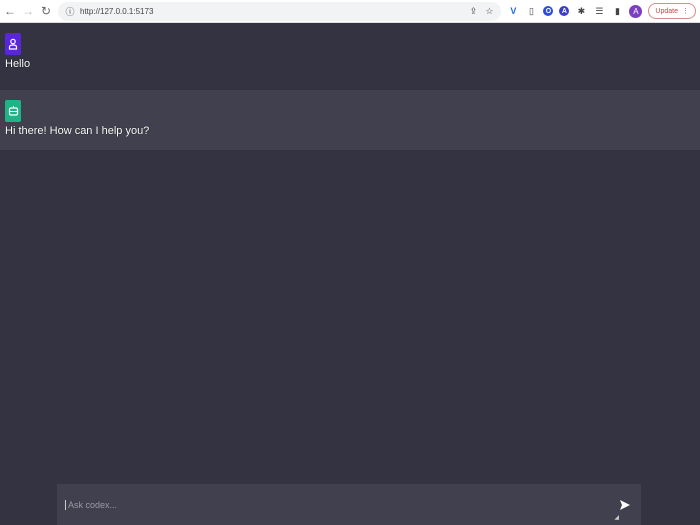  Describe the element at coordinates (489, 11) in the screenshot. I see `star-icon: ☆` at that location.